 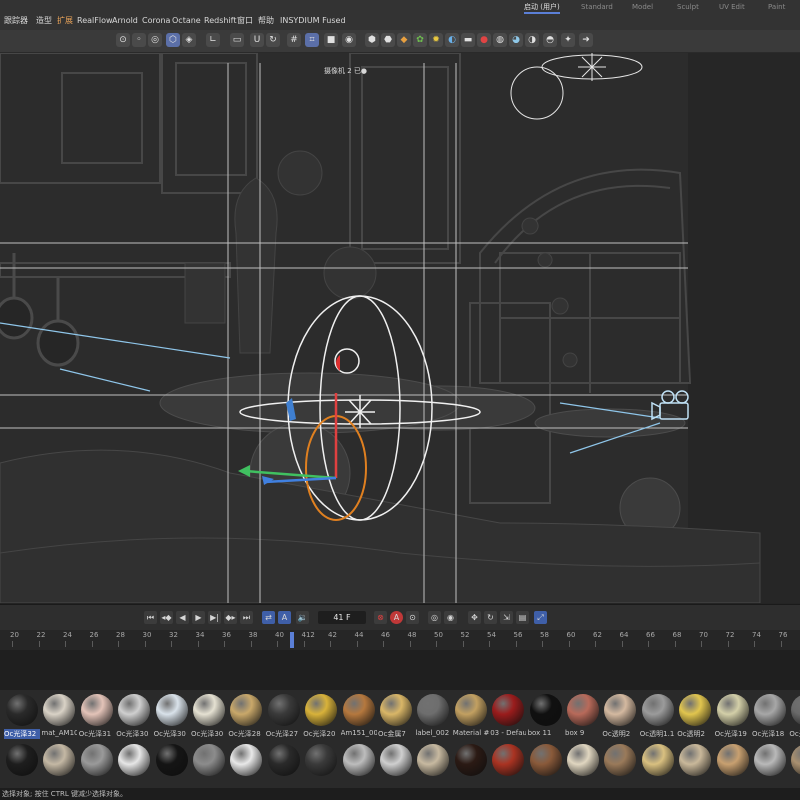 What do you see at coordinates (139, 40) in the screenshot?
I see `edges-mode-icon: ◦` at bounding box center [139, 40].